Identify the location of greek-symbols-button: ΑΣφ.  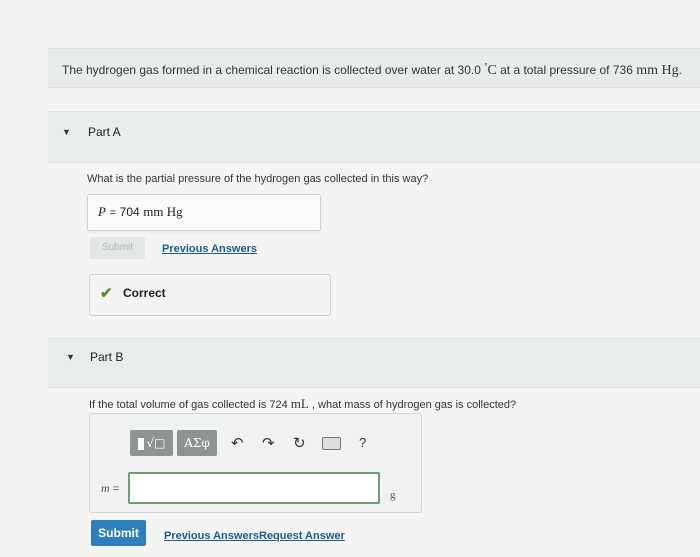
(197, 443).